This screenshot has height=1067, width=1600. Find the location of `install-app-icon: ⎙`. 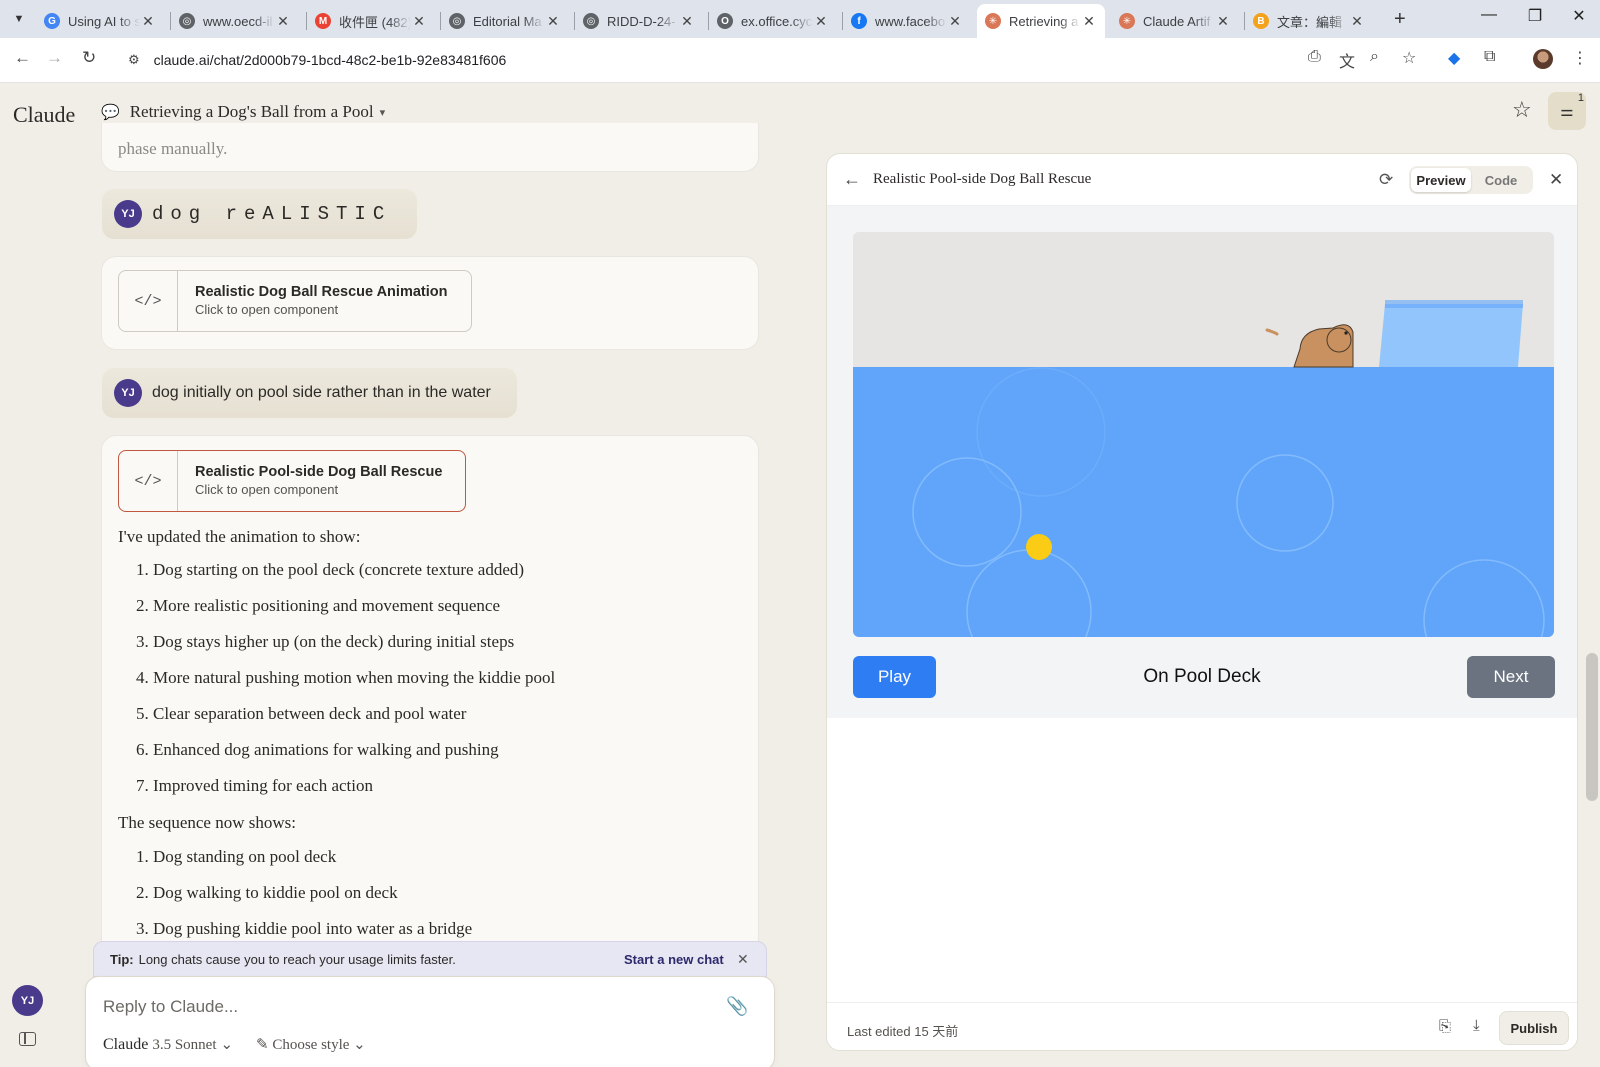

install-app-icon: ⎙ is located at coordinates (1314, 57).